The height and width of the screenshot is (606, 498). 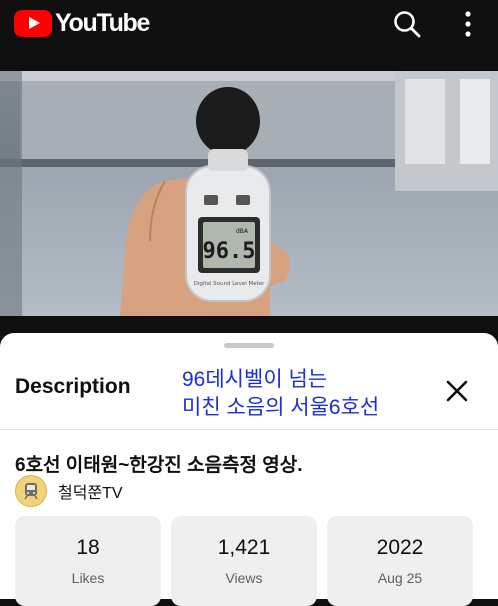 I want to click on youtube-logo: YouTube, so click(x=82, y=23).